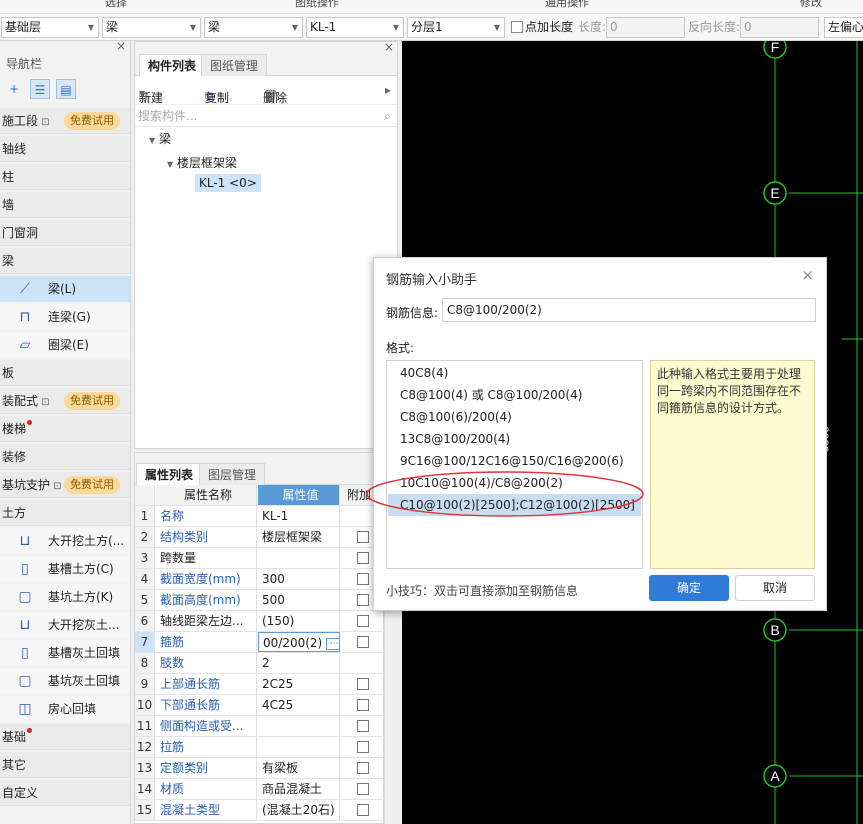 This screenshot has height=824, width=863. Describe the element at coordinates (169, 474) in the screenshot. I see `tab-property-list: 属性列表` at that location.